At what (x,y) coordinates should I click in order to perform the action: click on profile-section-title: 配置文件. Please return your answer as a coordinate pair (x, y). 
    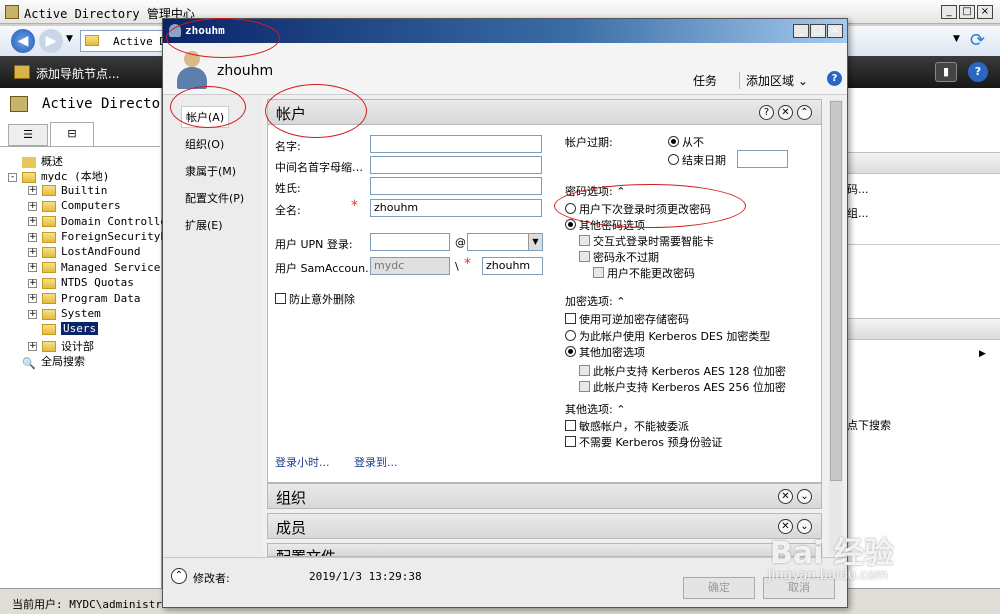
    Looking at the image, I should click on (306, 552).